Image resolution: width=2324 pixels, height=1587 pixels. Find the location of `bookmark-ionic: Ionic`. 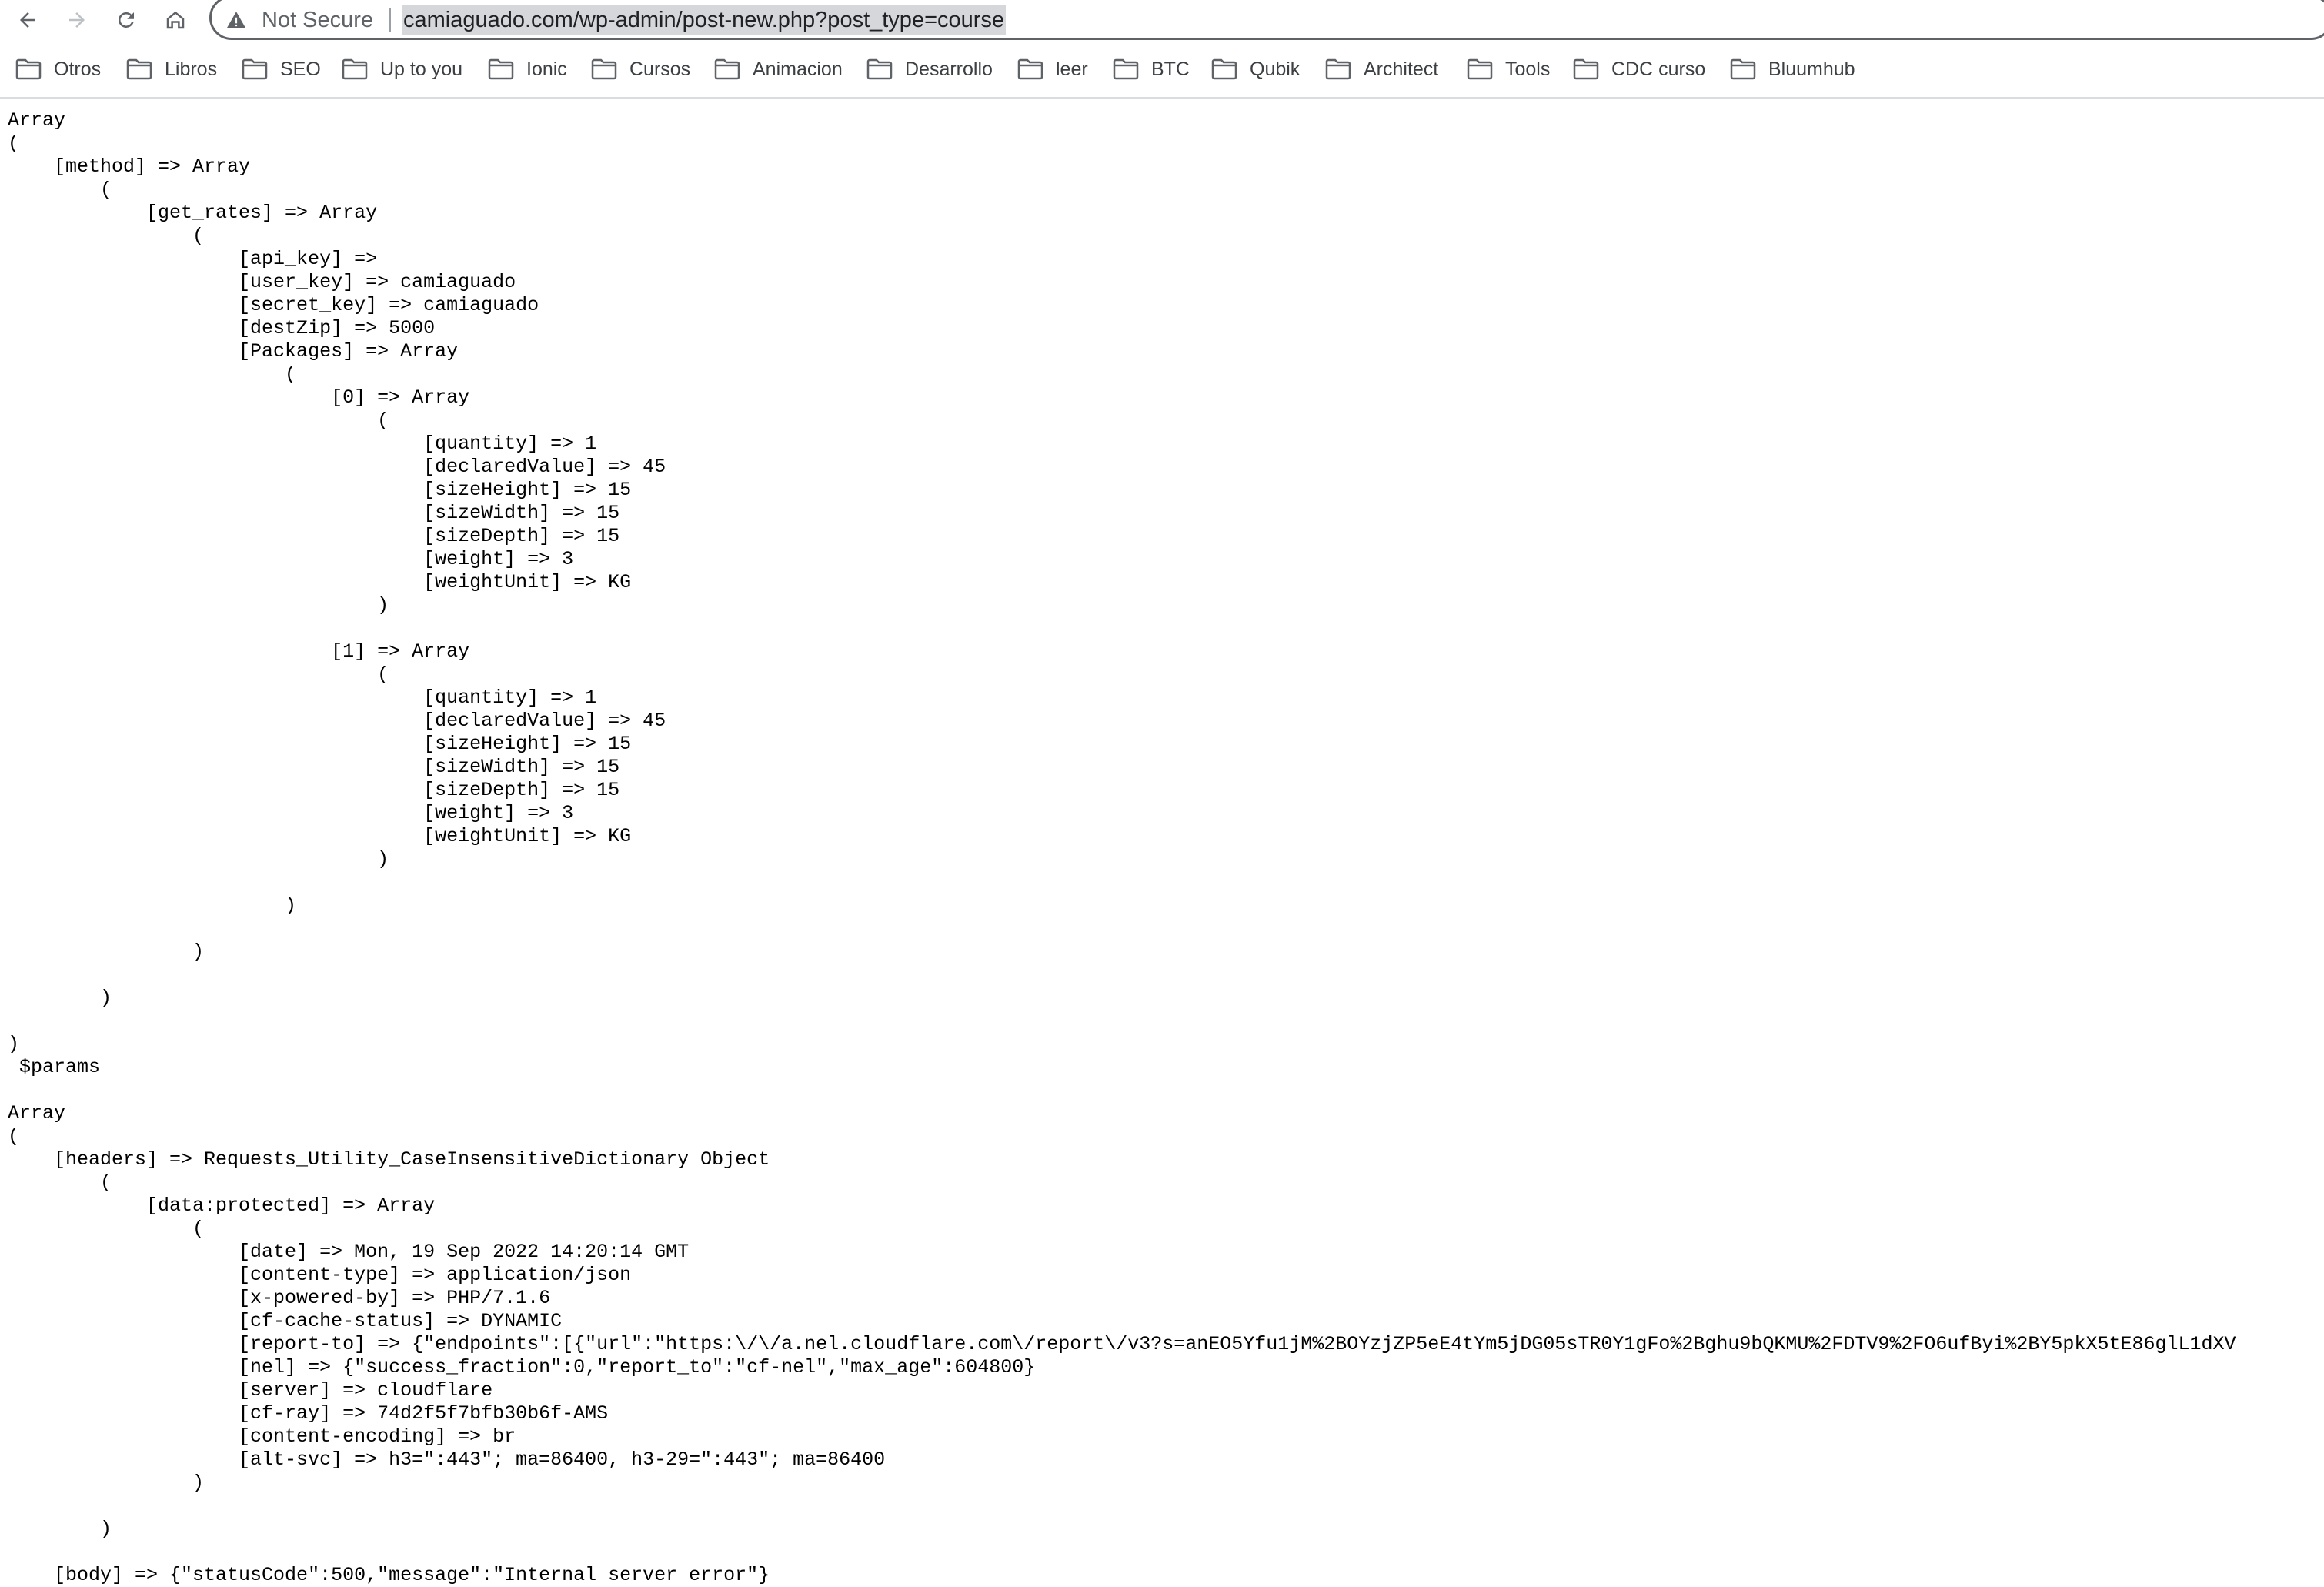

bookmark-ionic: Ionic is located at coordinates (527, 69).